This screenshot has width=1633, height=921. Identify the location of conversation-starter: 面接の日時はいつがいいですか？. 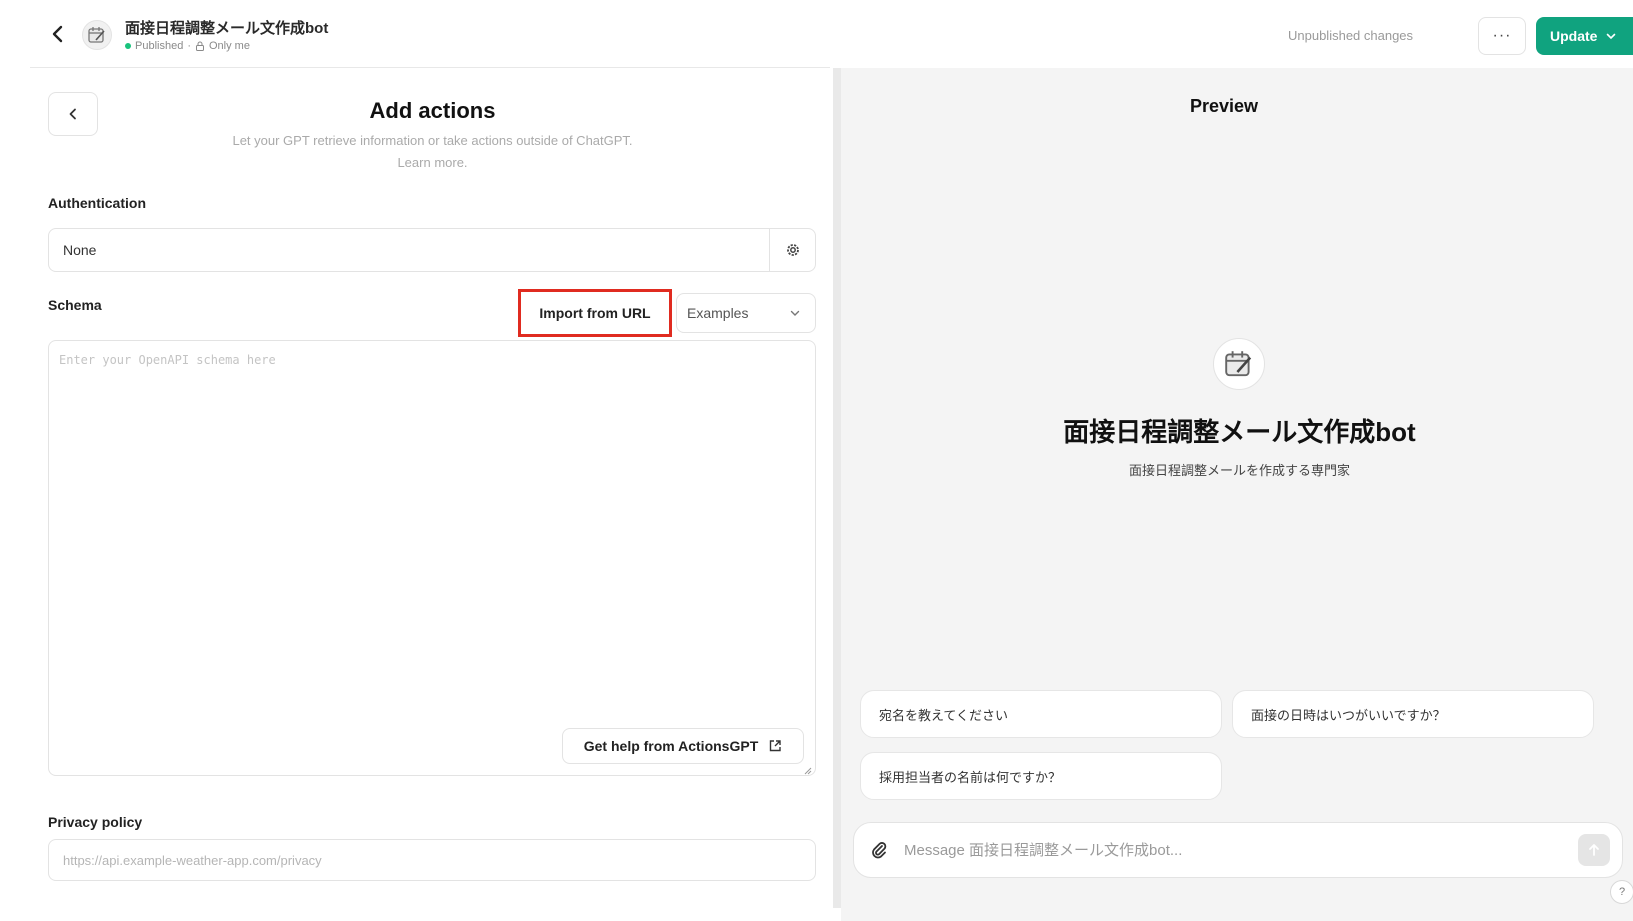
(1413, 714).